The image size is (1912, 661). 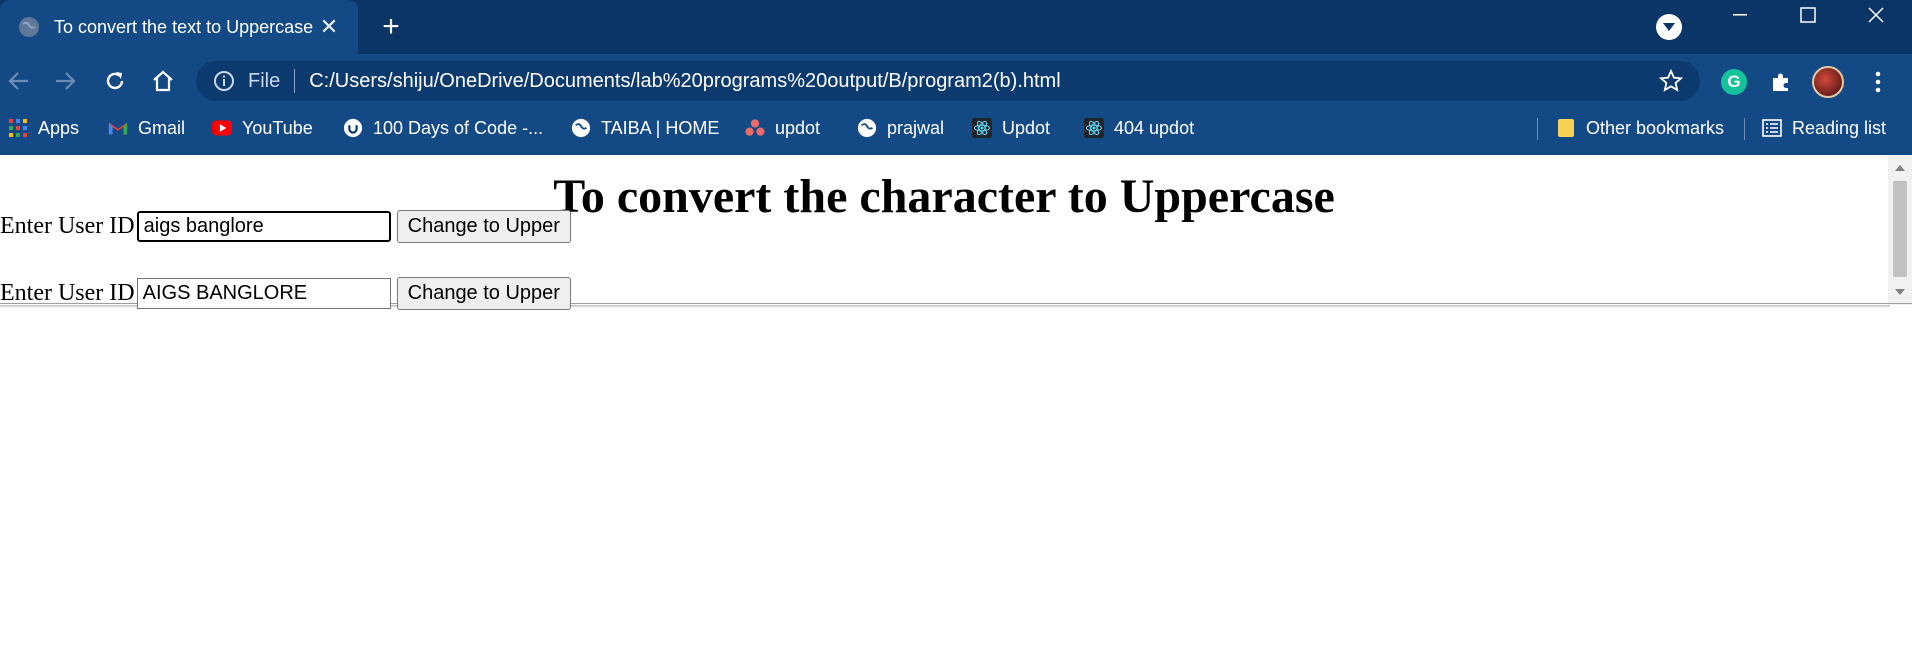 I want to click on url-scheme: File, so click(x=264, y=80).